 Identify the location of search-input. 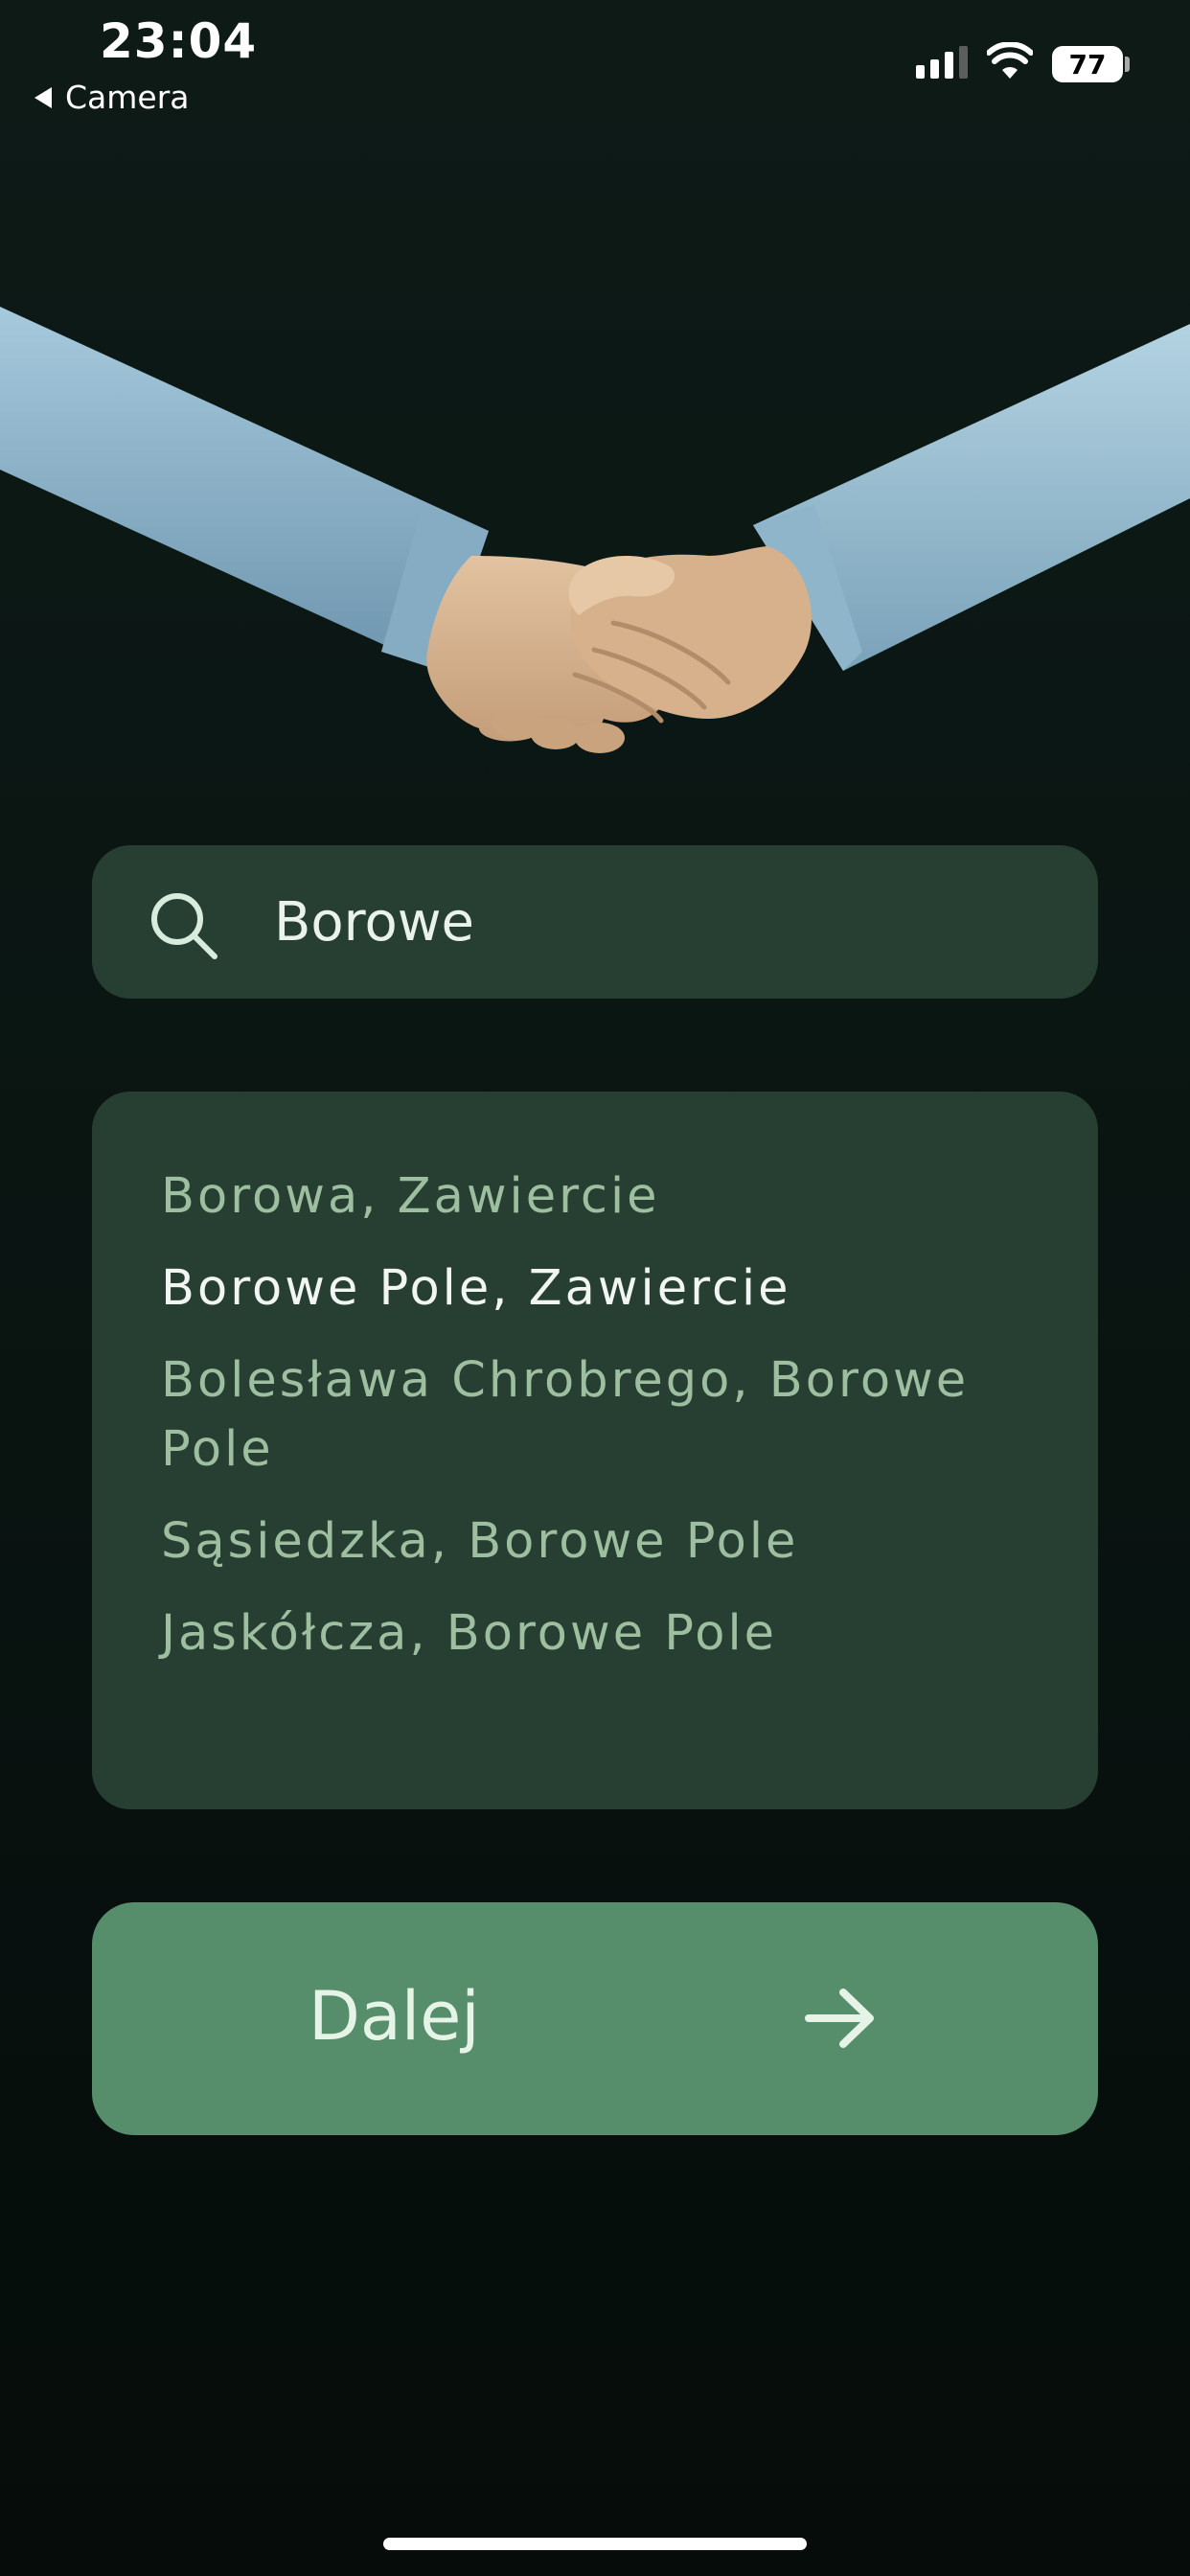
(667, 922).